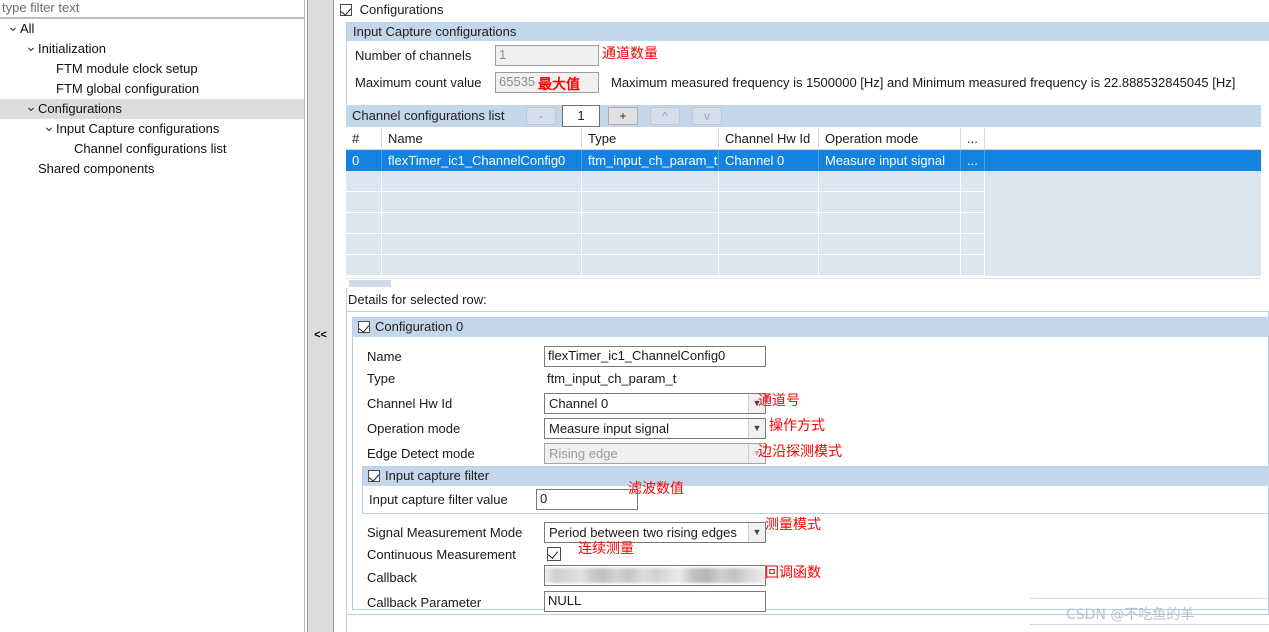 The width and height of the screenshot is (1269, 632). Describe the element at coordinates (401, 9) in the screenshot. I see `configurations-root-label: Configurations` at that location.